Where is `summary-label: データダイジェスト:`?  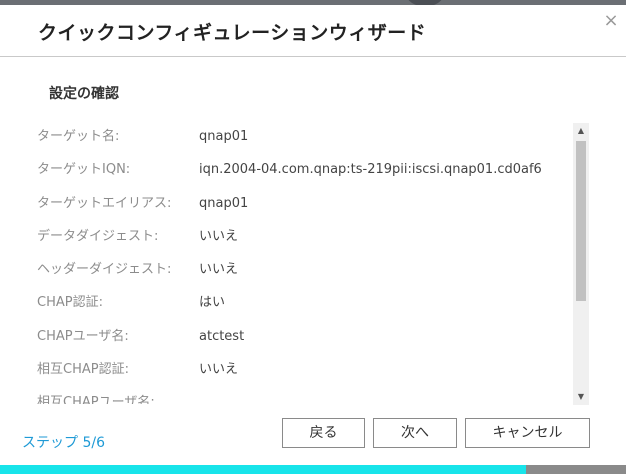 summary-label: データダイジェスト: is located at coordinates (98, 236).